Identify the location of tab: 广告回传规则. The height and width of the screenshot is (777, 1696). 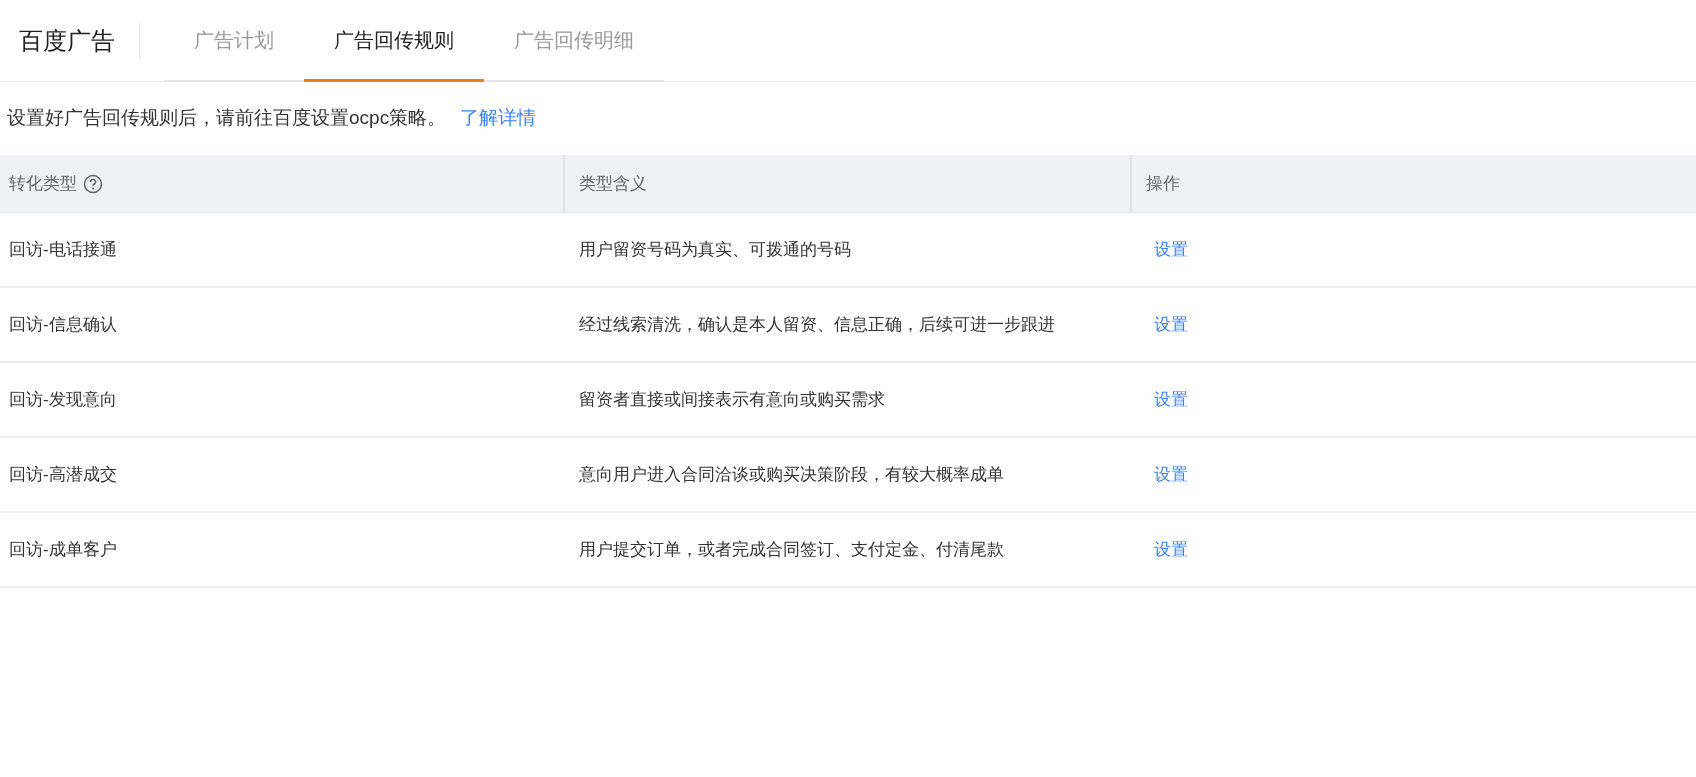
(394, 41).